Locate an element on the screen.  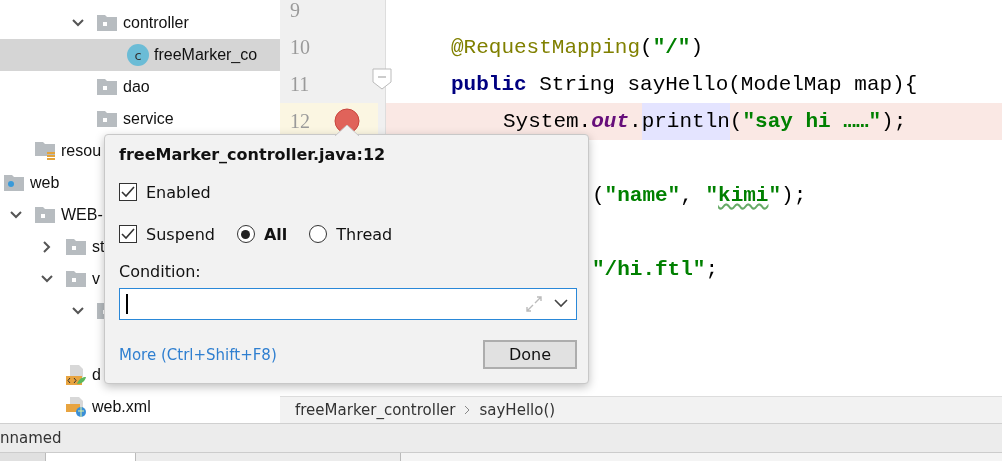
line-number: 12 is located at coordinates (300, 121).